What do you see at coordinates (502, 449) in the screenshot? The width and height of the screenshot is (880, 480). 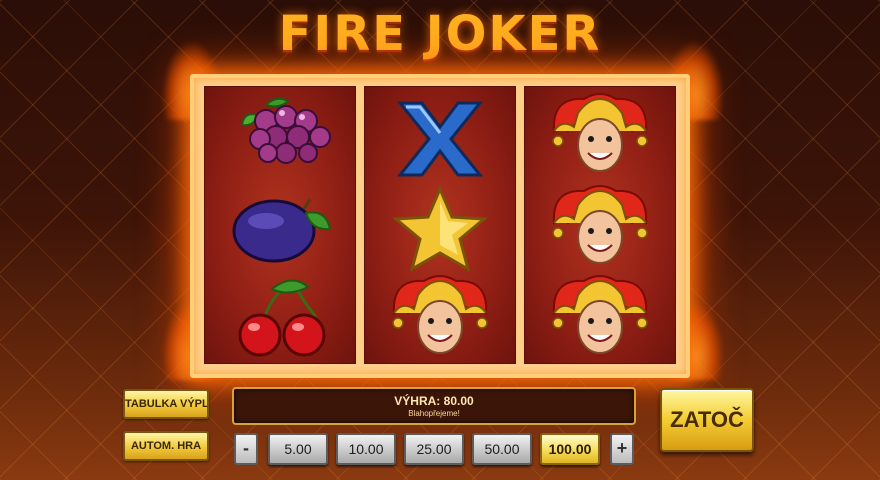 I see `bet-option: 50.00` at bounding box center [502, 449].